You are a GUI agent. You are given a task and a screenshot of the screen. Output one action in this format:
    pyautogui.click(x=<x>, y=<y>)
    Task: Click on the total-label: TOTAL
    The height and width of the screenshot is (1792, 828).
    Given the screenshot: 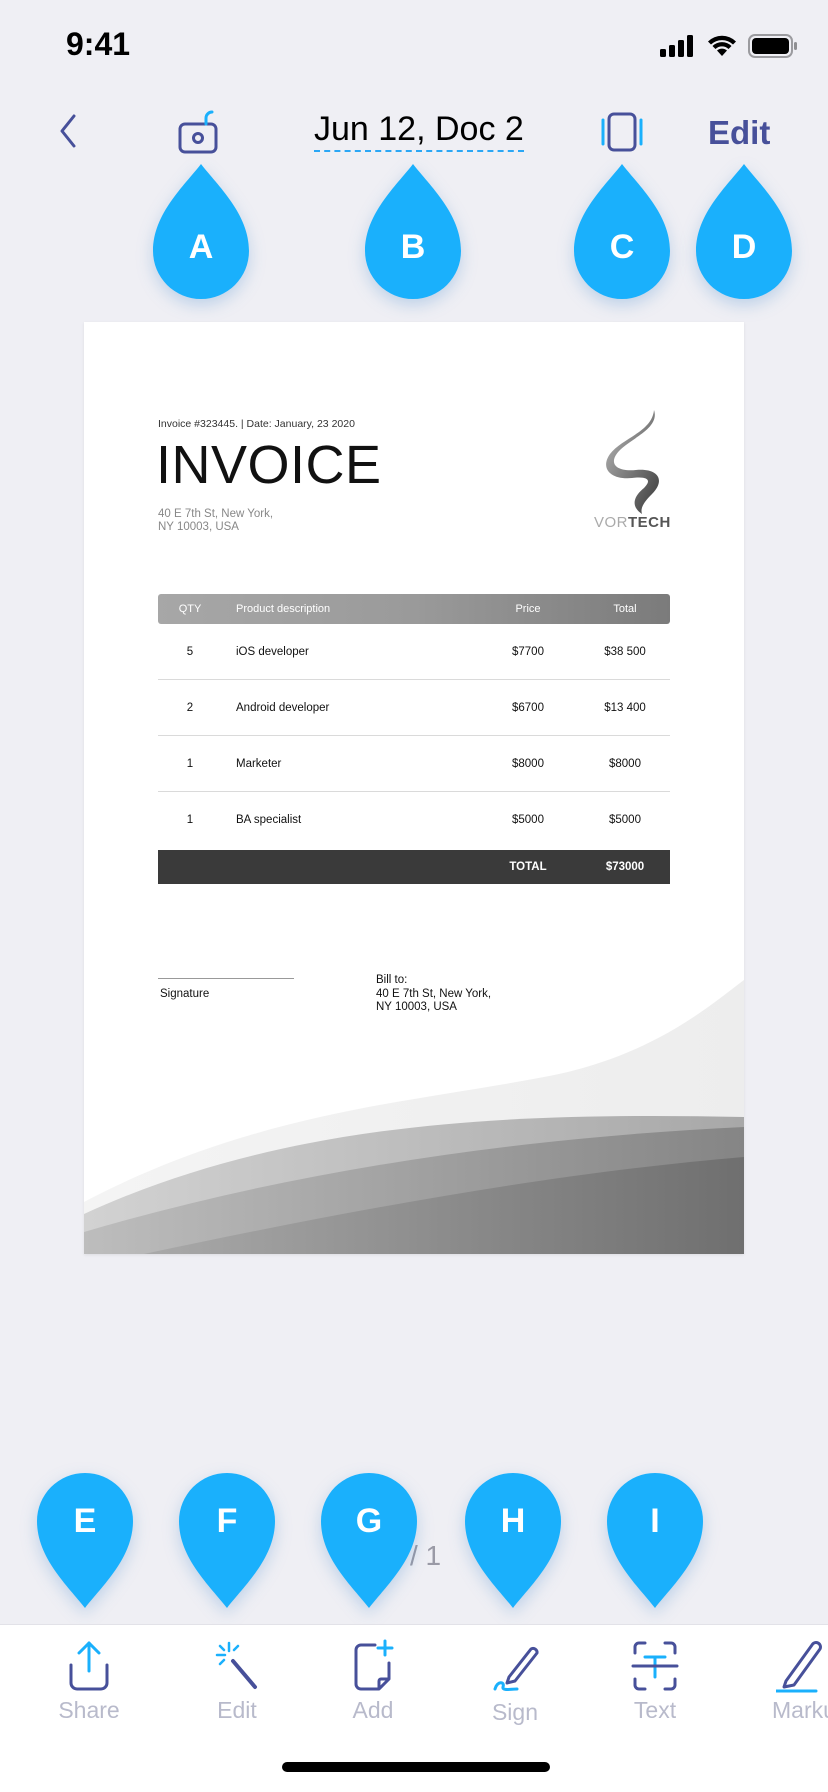 What is the action you would take?
    pyautogui.click(x=528, y=867)
    